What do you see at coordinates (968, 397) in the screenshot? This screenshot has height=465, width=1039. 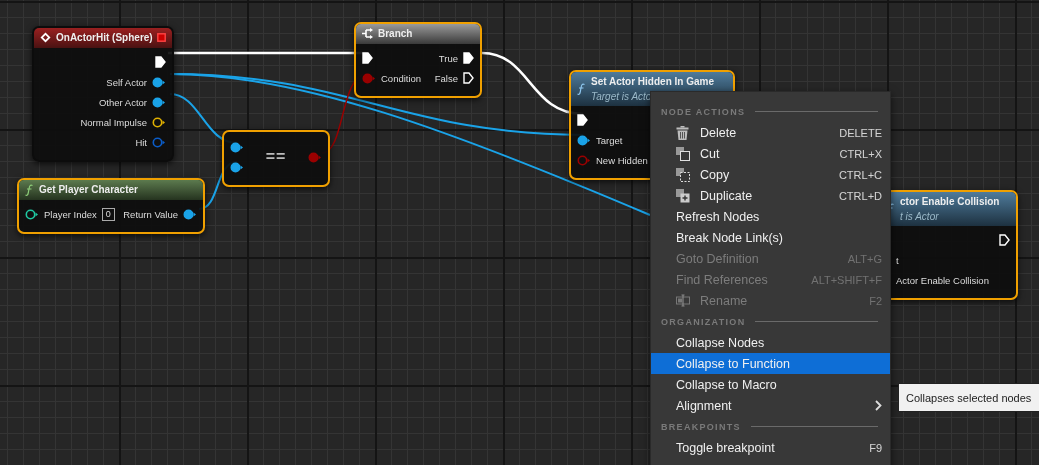 I see `tooltip: Collapses selected nodes` at bounding box center [968, 397].